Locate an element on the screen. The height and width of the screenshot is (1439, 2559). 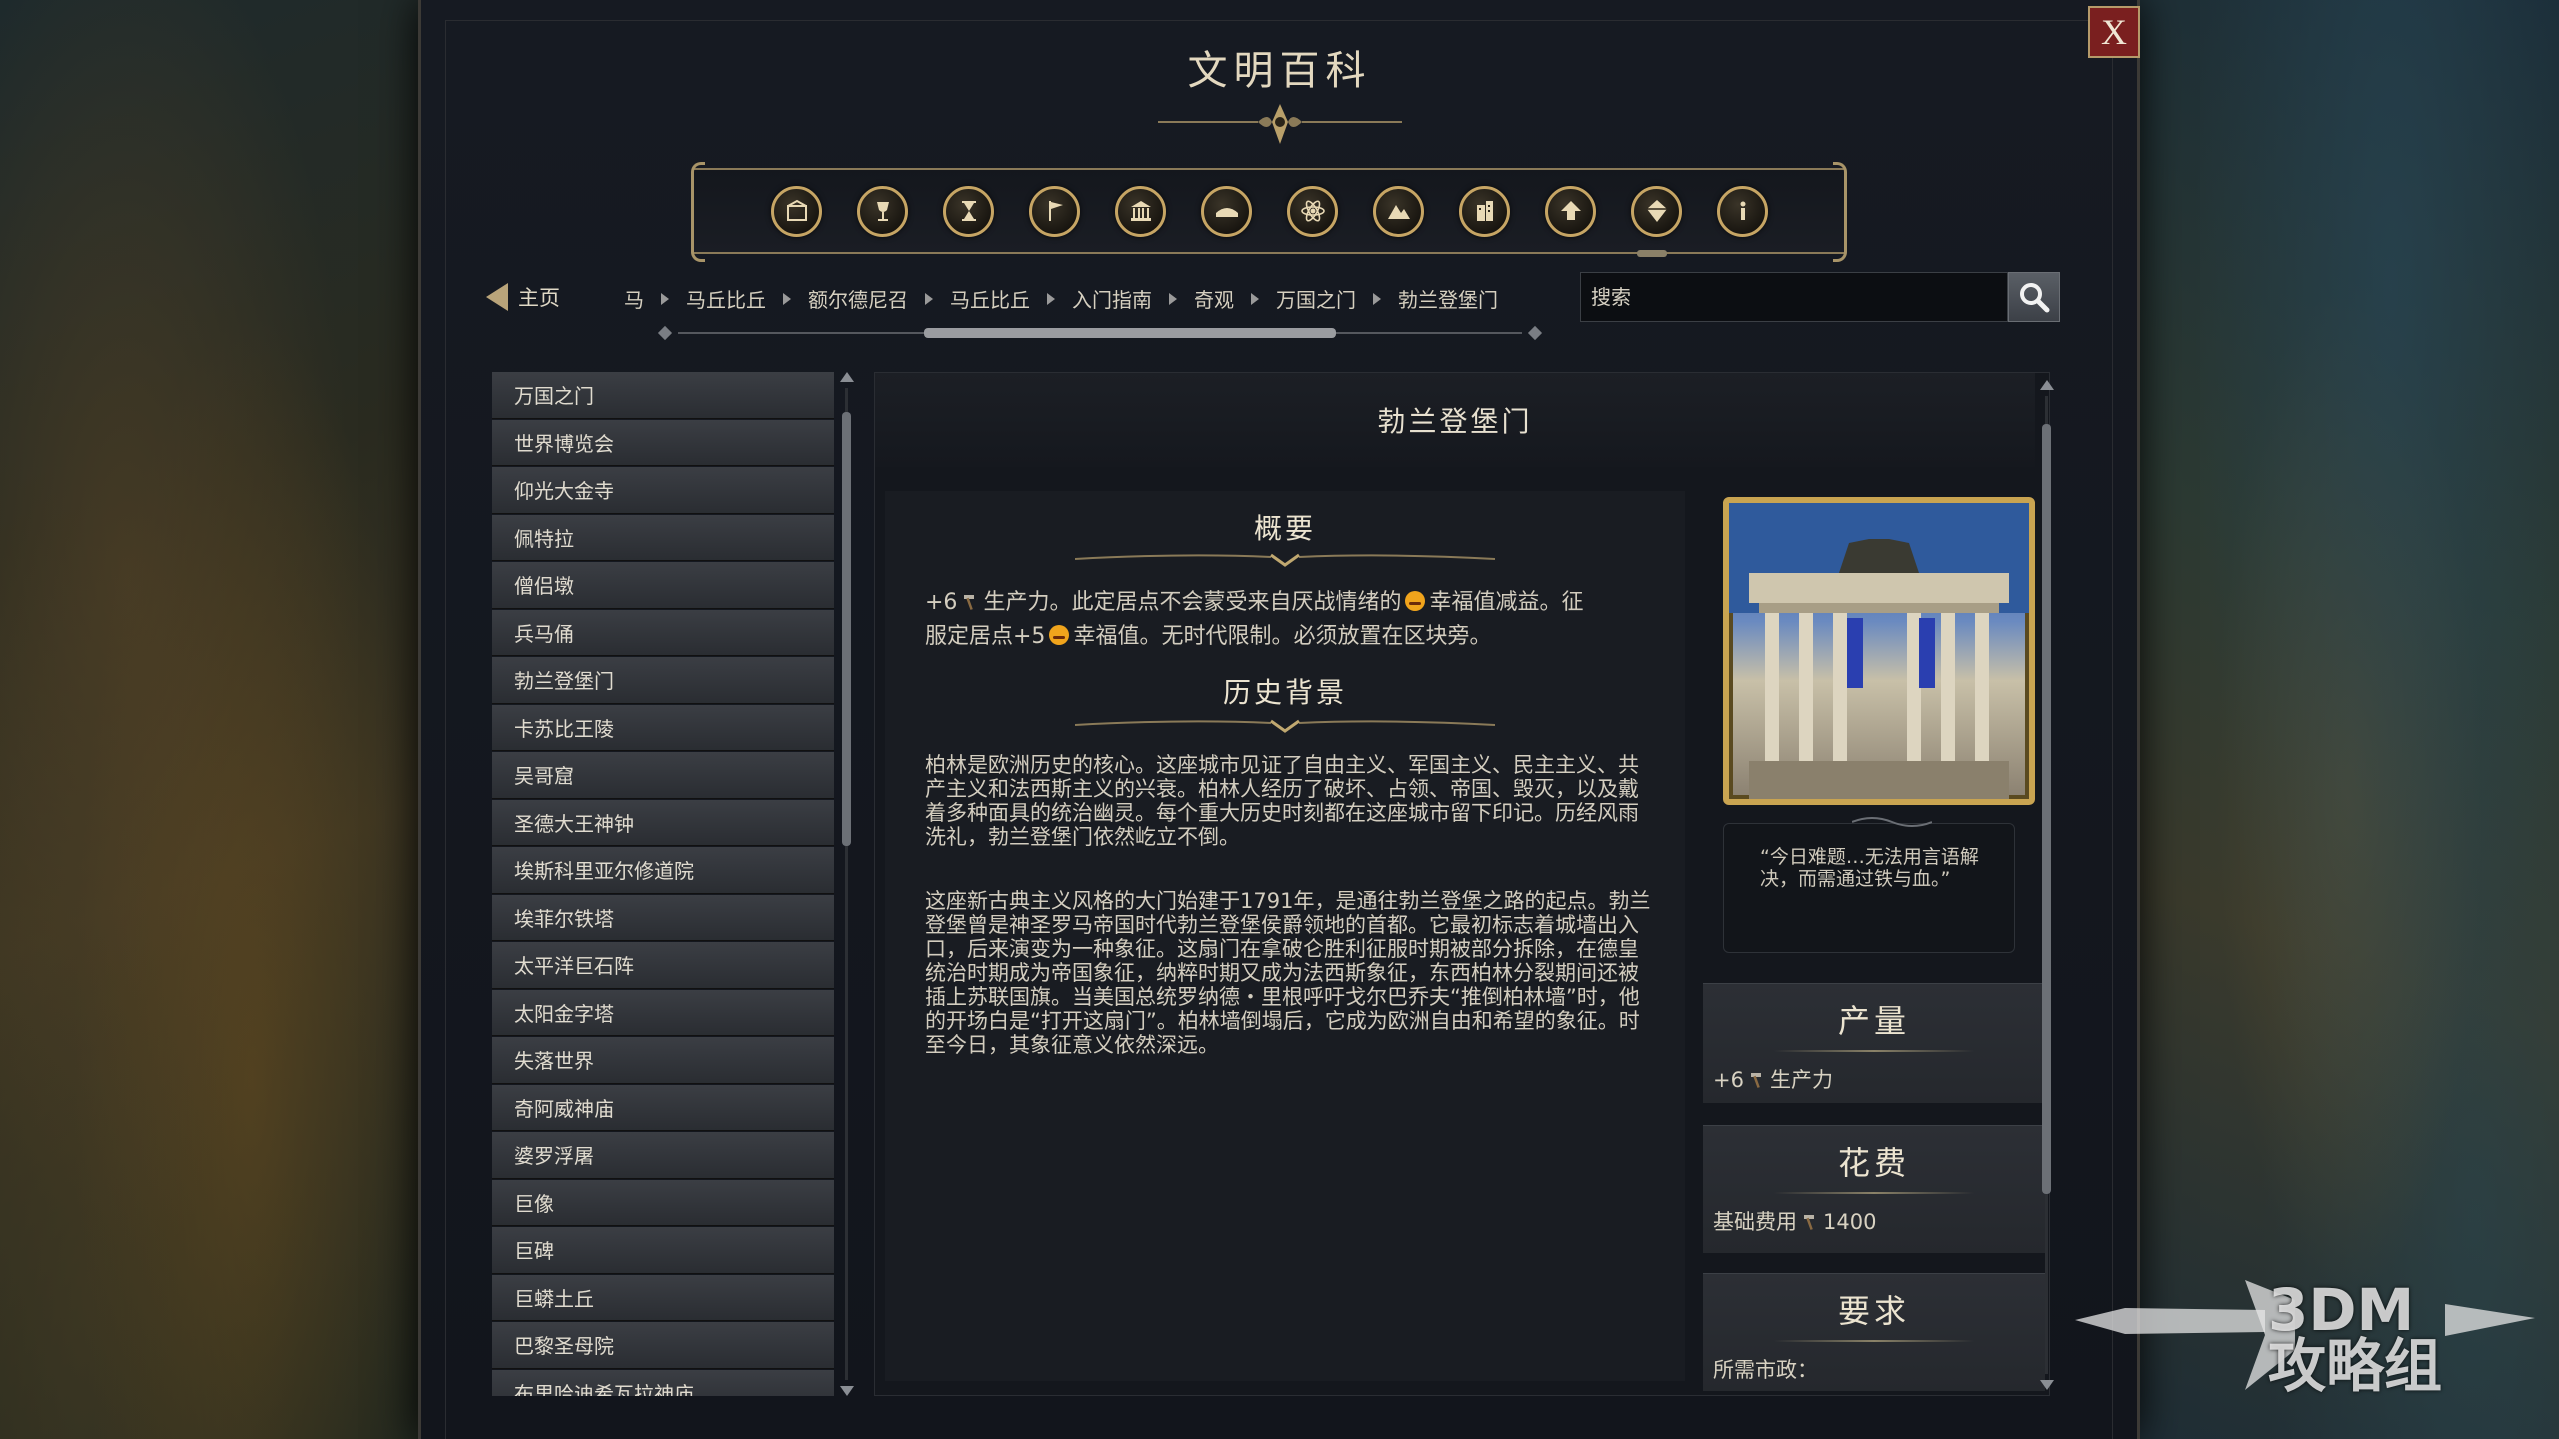
article-scrollbar is located at coordinates (2047, 885).